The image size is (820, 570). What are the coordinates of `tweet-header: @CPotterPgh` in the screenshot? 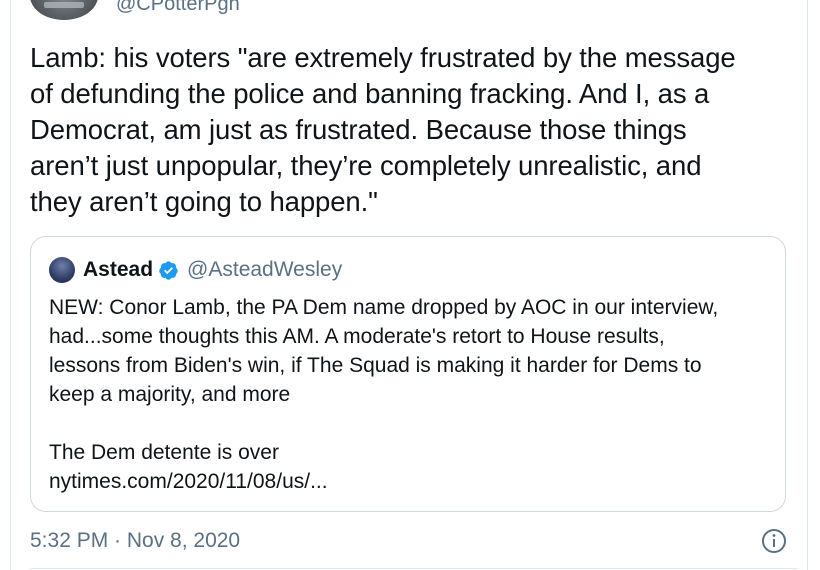 It's located at (135, 10).